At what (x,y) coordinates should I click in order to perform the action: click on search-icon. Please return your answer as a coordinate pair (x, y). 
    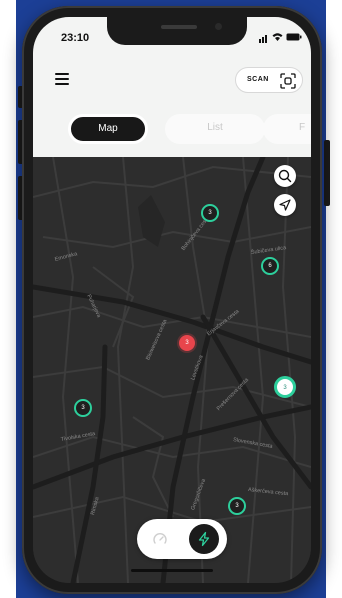
    Looking at the image, I should click on (285, 176).